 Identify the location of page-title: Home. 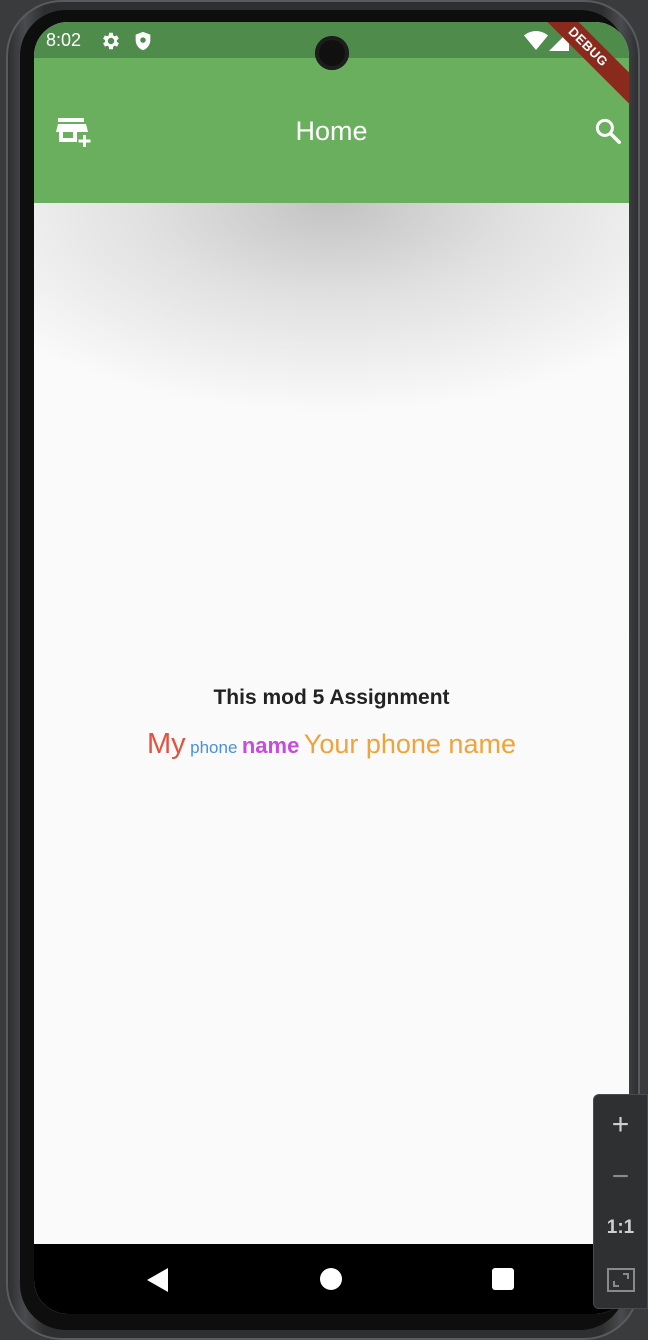
(331, 131).